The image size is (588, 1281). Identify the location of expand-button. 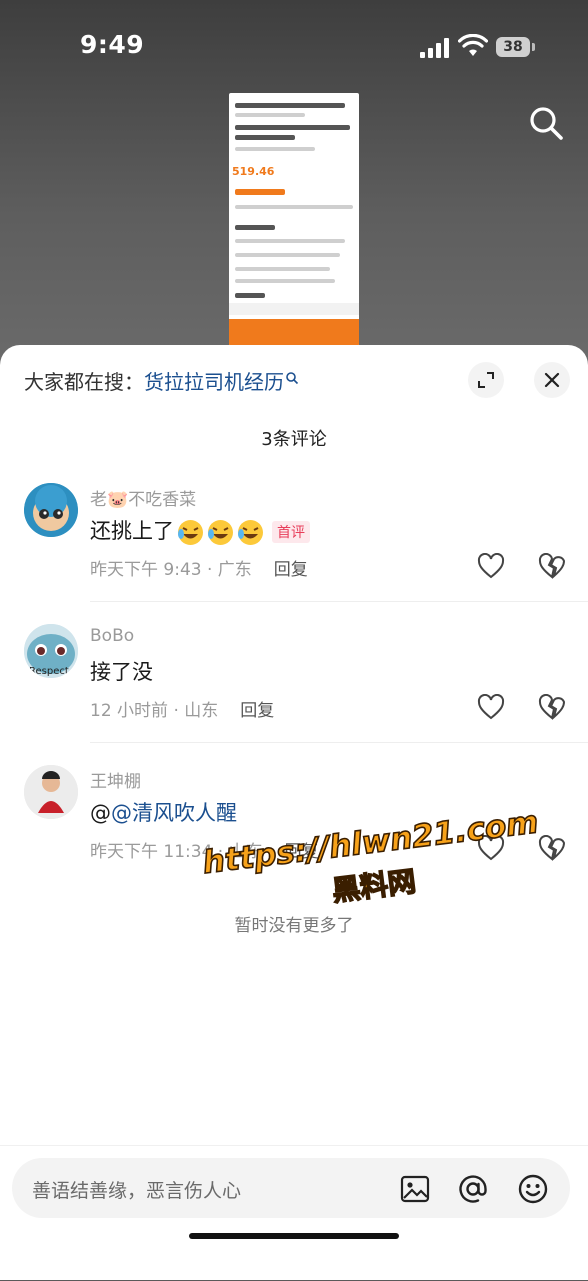
(486, 380).